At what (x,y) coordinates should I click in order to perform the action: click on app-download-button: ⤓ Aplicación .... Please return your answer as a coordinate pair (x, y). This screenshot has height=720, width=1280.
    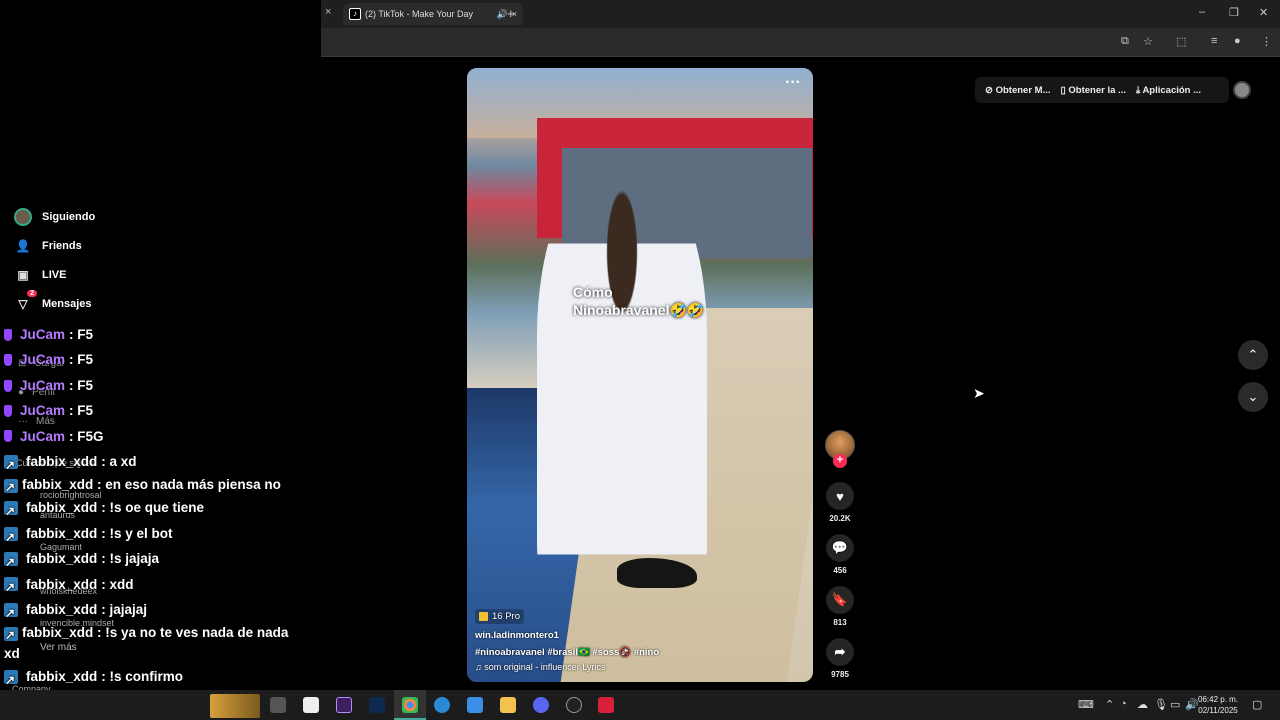
    Looking at the image, I should click on (1168, 90).